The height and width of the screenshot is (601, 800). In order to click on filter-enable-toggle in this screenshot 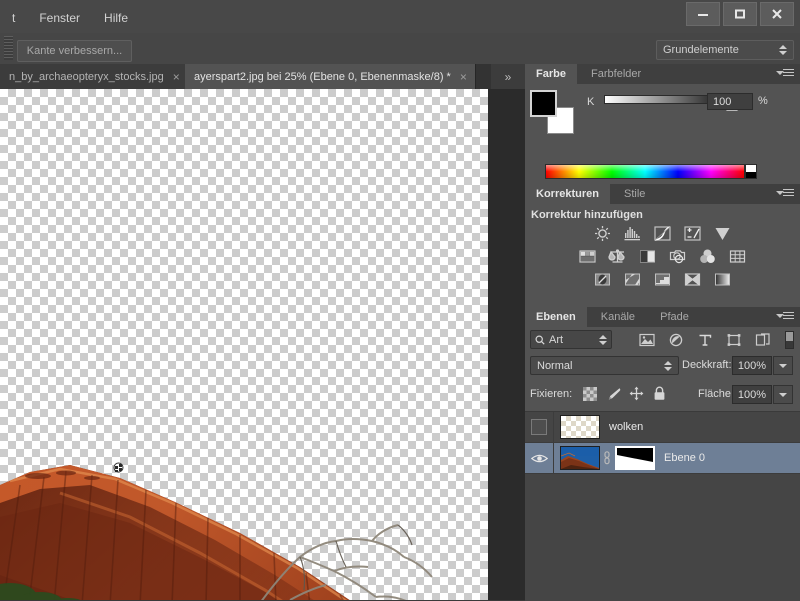, I will do `click(789, 340)`.